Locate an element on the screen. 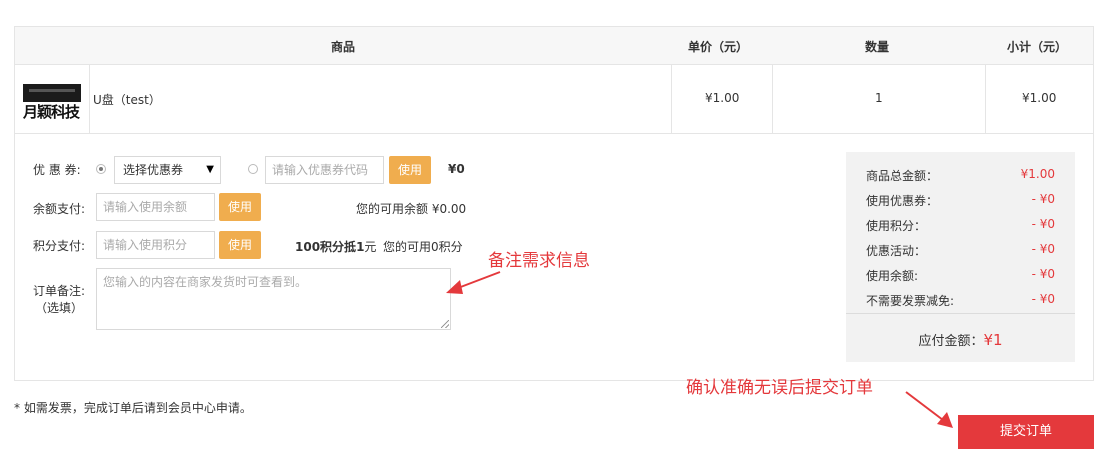 This screenshot has height=464, width=1111. submit-order-button: 提交订单 is located at coordinates (1026, 432).